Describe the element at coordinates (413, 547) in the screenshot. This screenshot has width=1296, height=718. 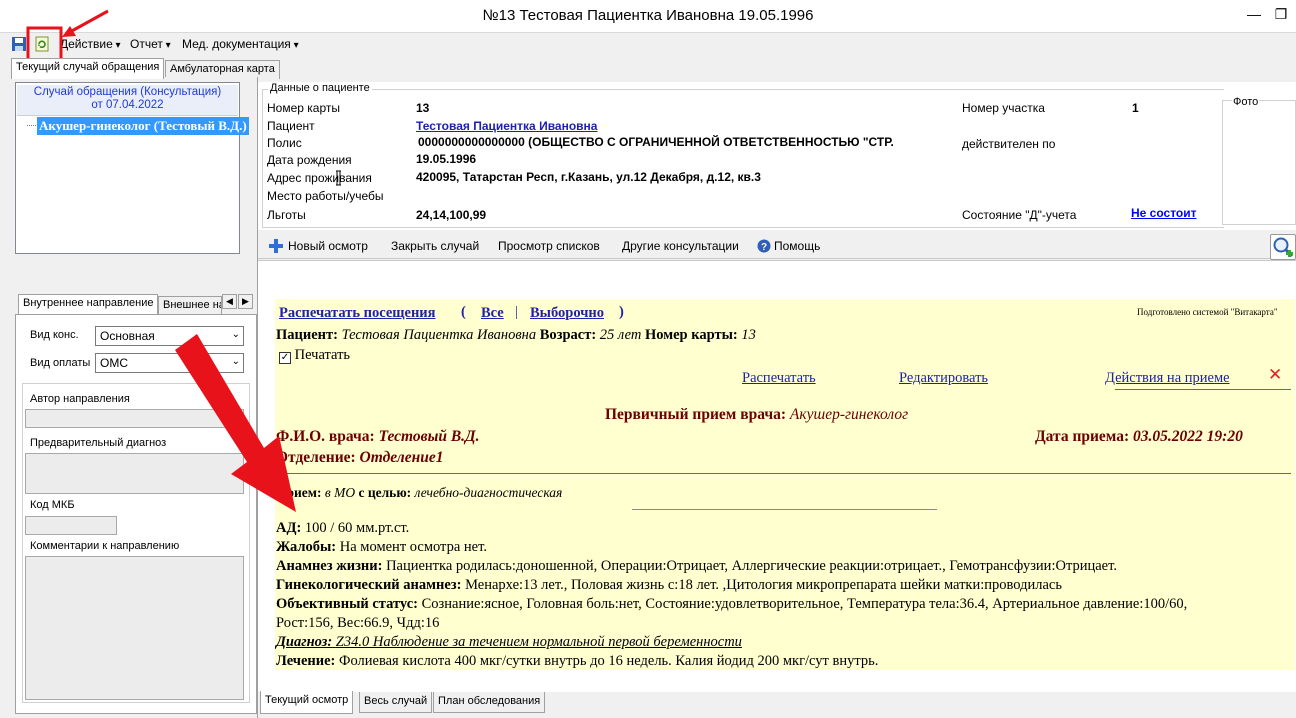
I see `complaints-value: На момент осмотра нет.` at that location.